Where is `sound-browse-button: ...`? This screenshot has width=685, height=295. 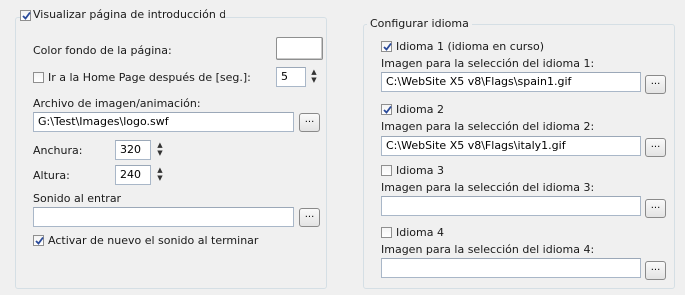
sound-browse-button: ... is located at coordinates (309, 217).